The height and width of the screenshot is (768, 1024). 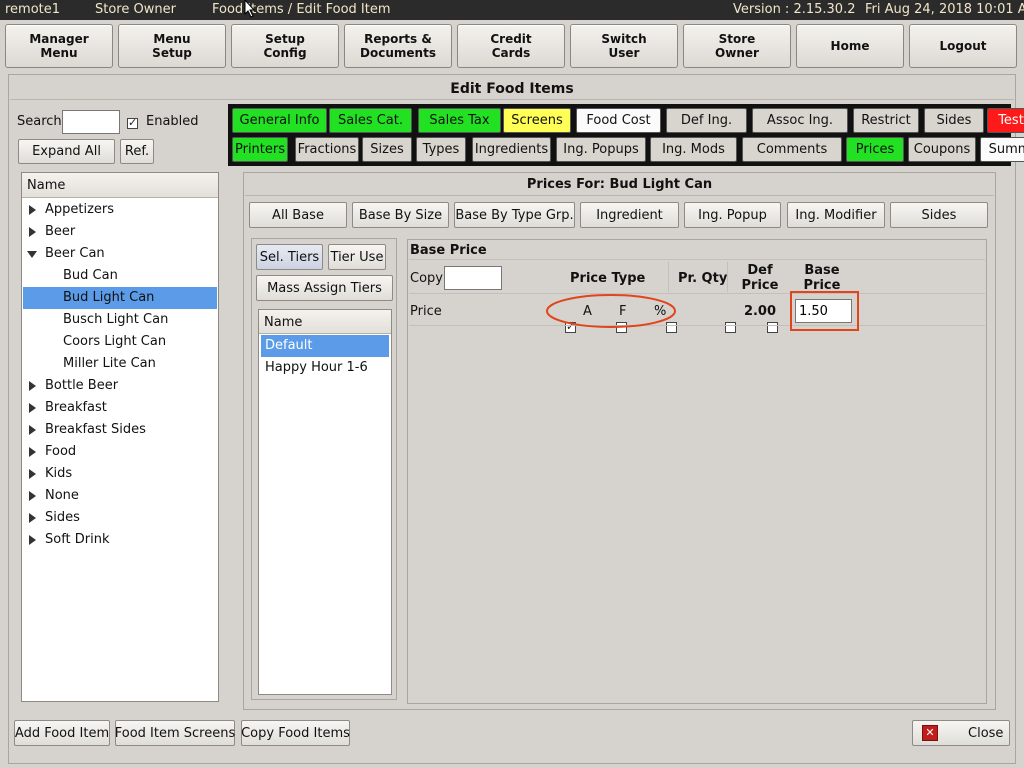 I want to click on subtab-base-by-size: Base By Size, so click(x=400, y=215).